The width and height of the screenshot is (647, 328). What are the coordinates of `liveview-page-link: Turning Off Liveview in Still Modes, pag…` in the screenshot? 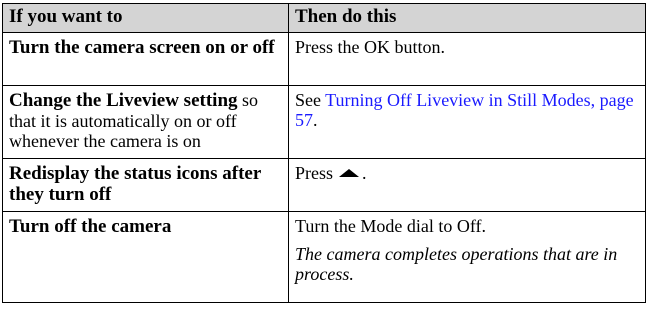 It's located at (464, 110).